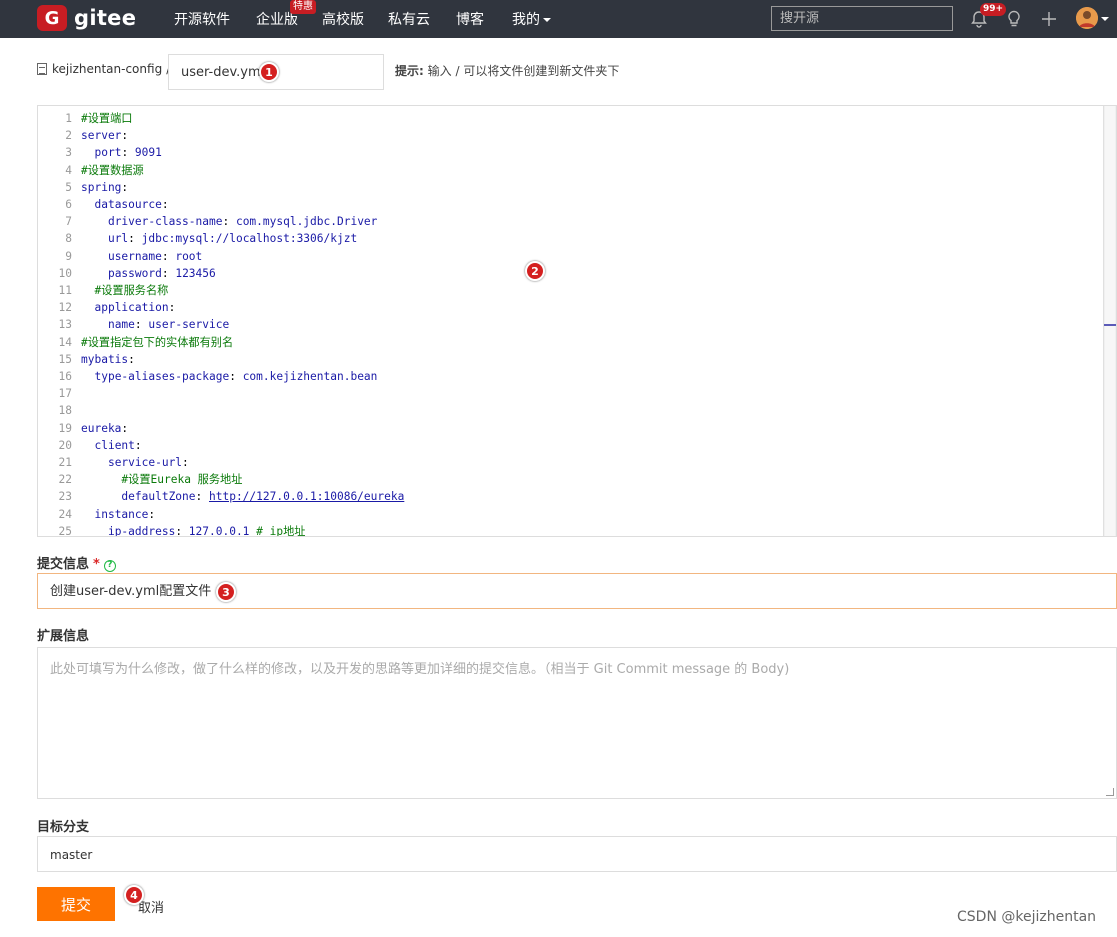 The height and width of the screenshot is (937, 1117). I want to click on submit-button: 提交, so click(76, 904).